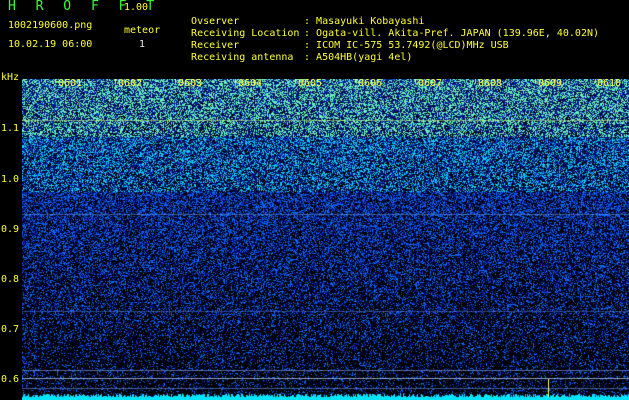 This screenshot has height=400, width=629. What do you see at coordinates (10, 179) in the screenshot?
I see `y-tick-label: 1.0` at bounding box center [10, 179].